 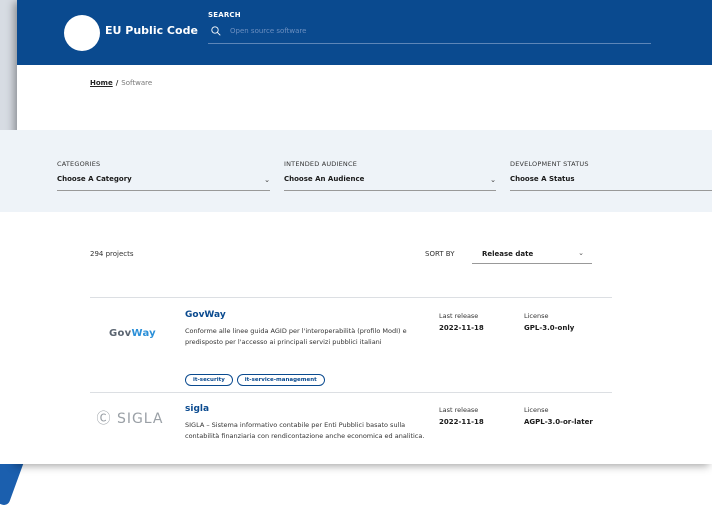 I want to click on tag: it-security, so click(x=209, y=380).